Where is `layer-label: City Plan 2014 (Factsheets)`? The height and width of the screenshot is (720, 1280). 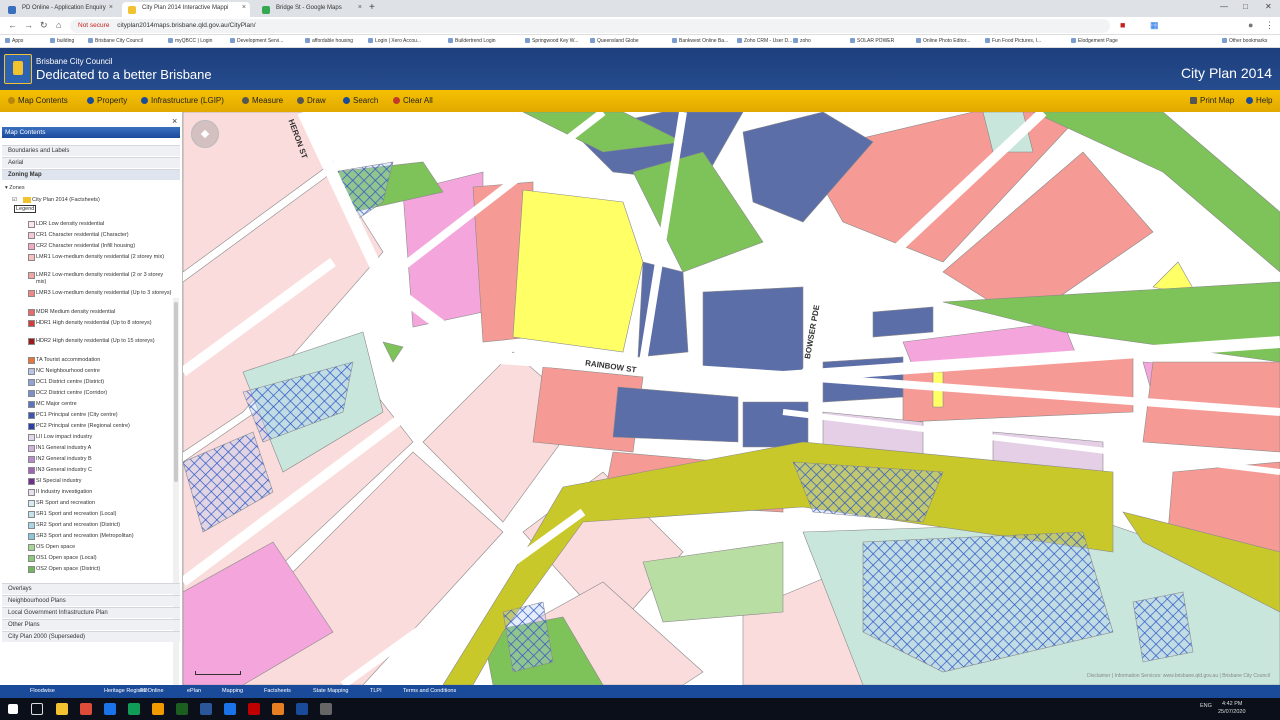 layer-label: City Plan 2014 (Factsheets) is located at coordinates (66, 200).